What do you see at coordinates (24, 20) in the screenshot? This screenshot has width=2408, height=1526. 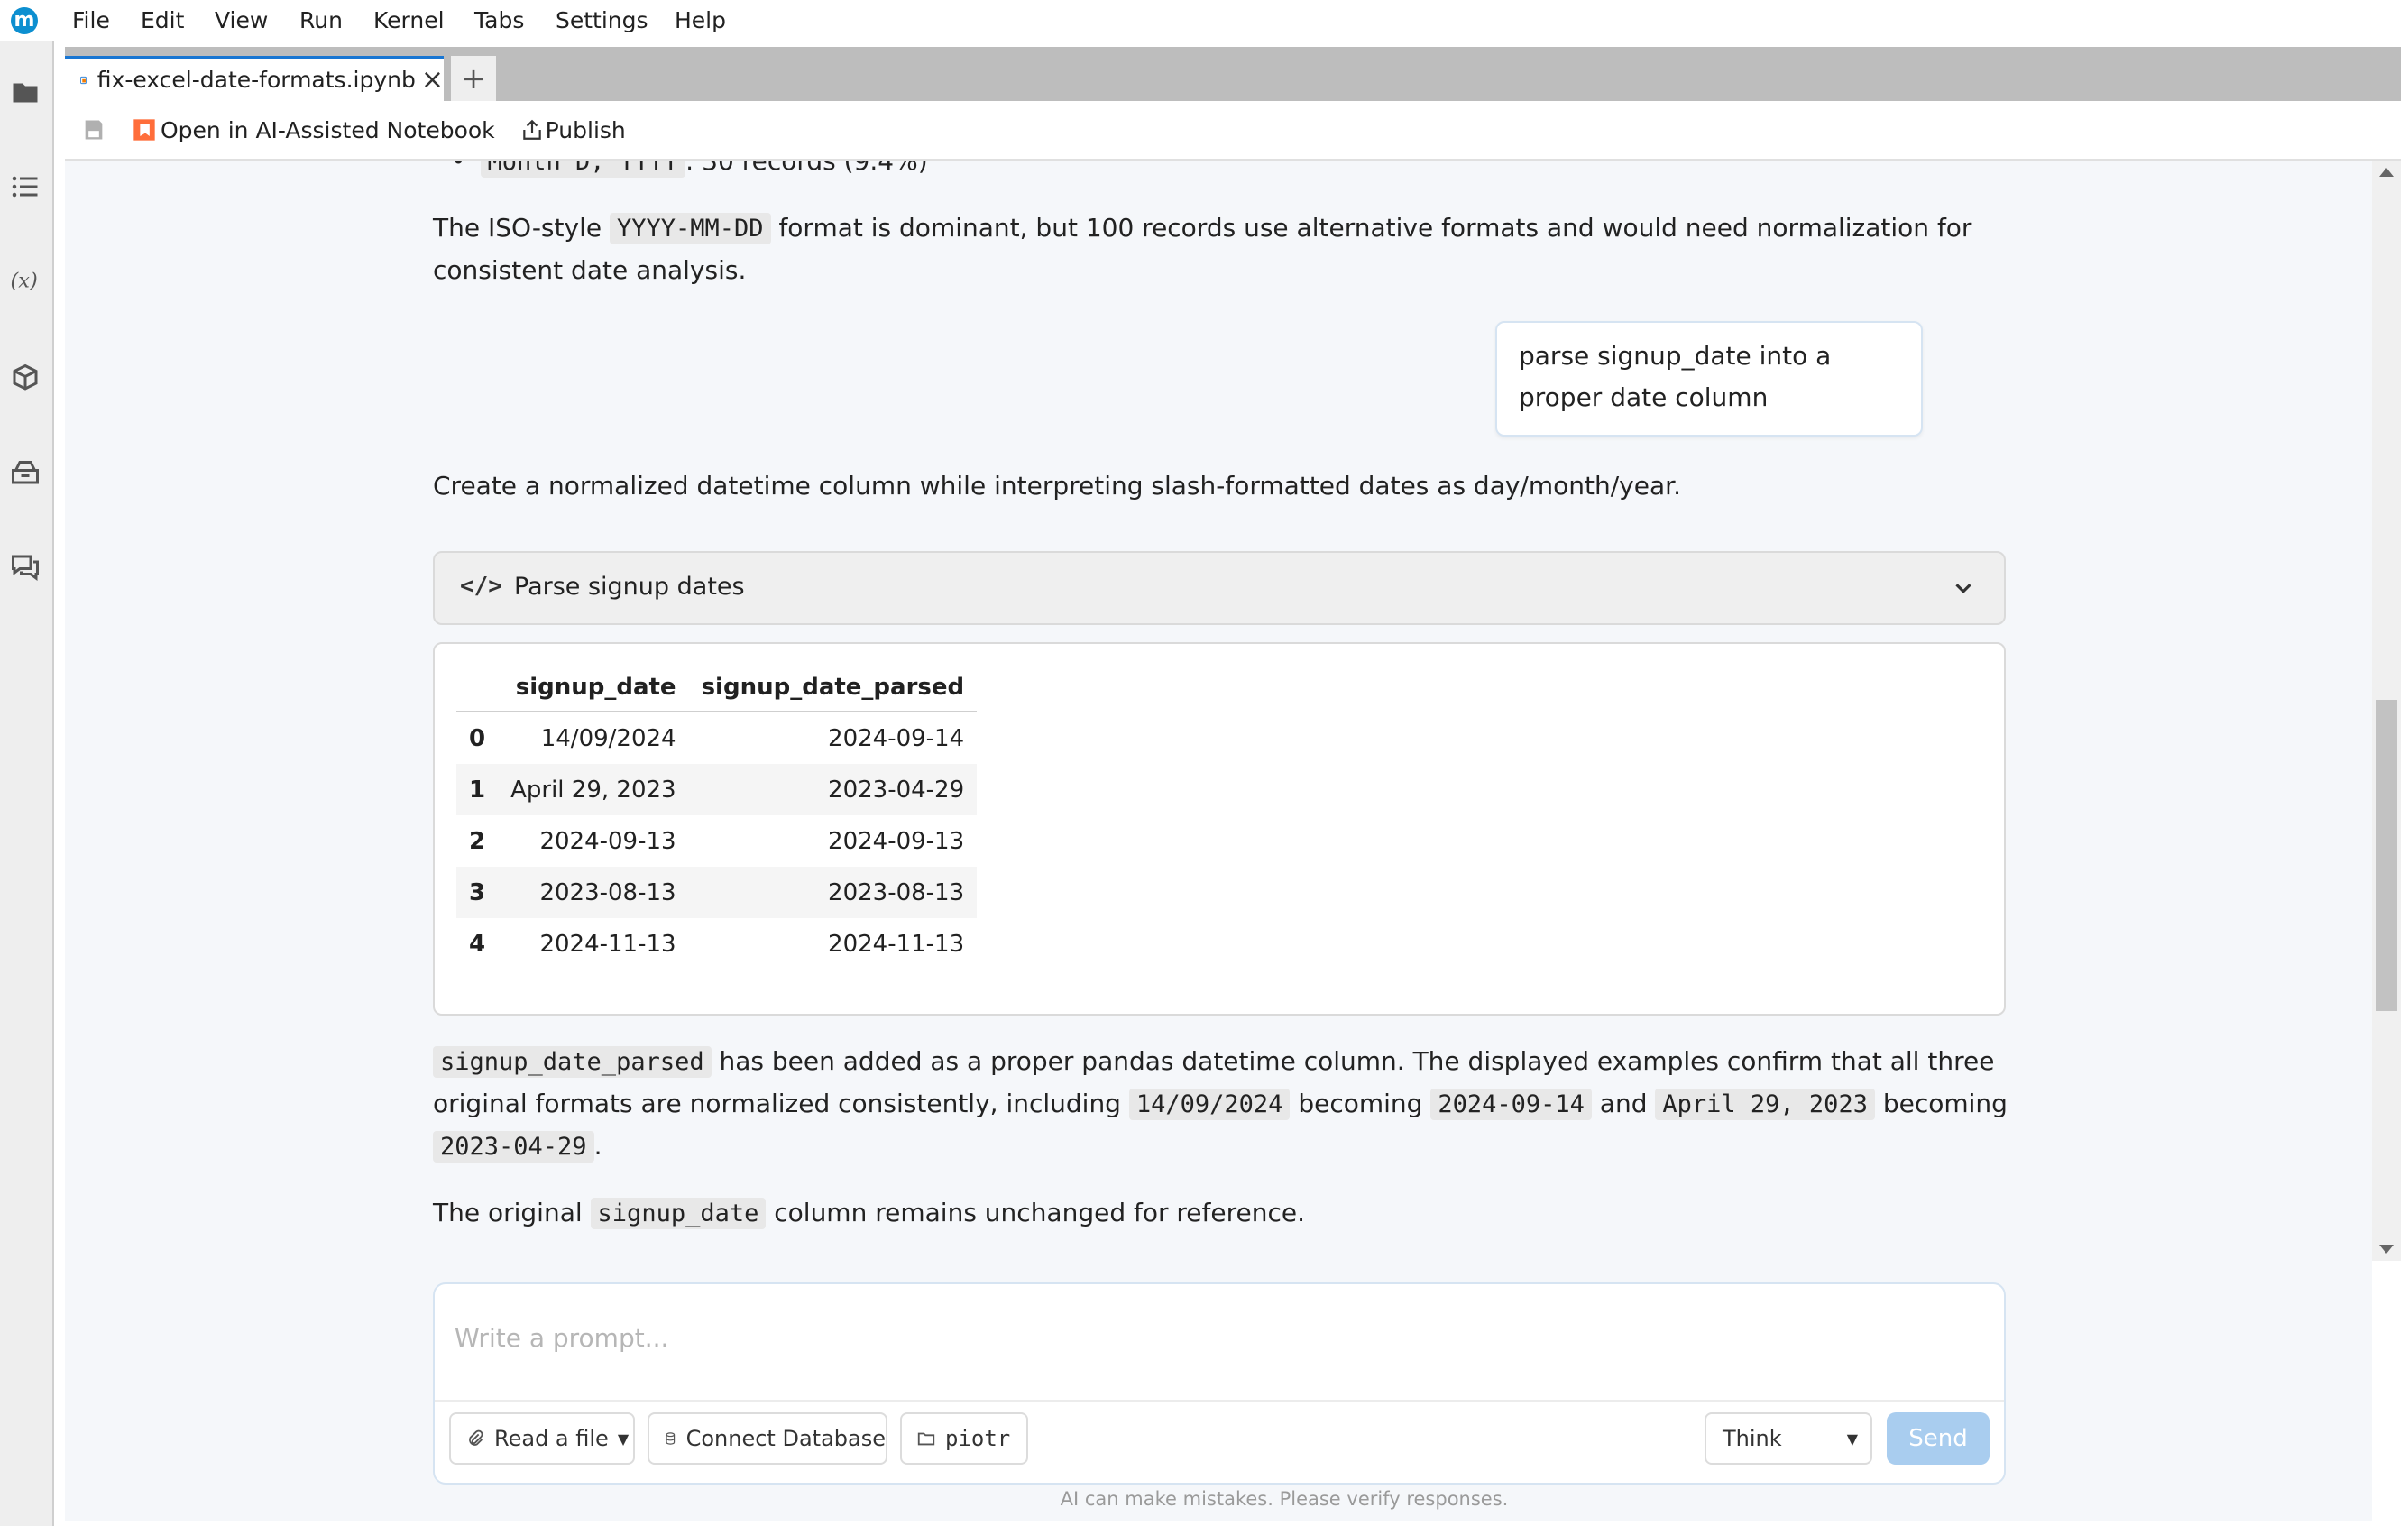 I see `app-logo: m` at bounding box center [24, 20].